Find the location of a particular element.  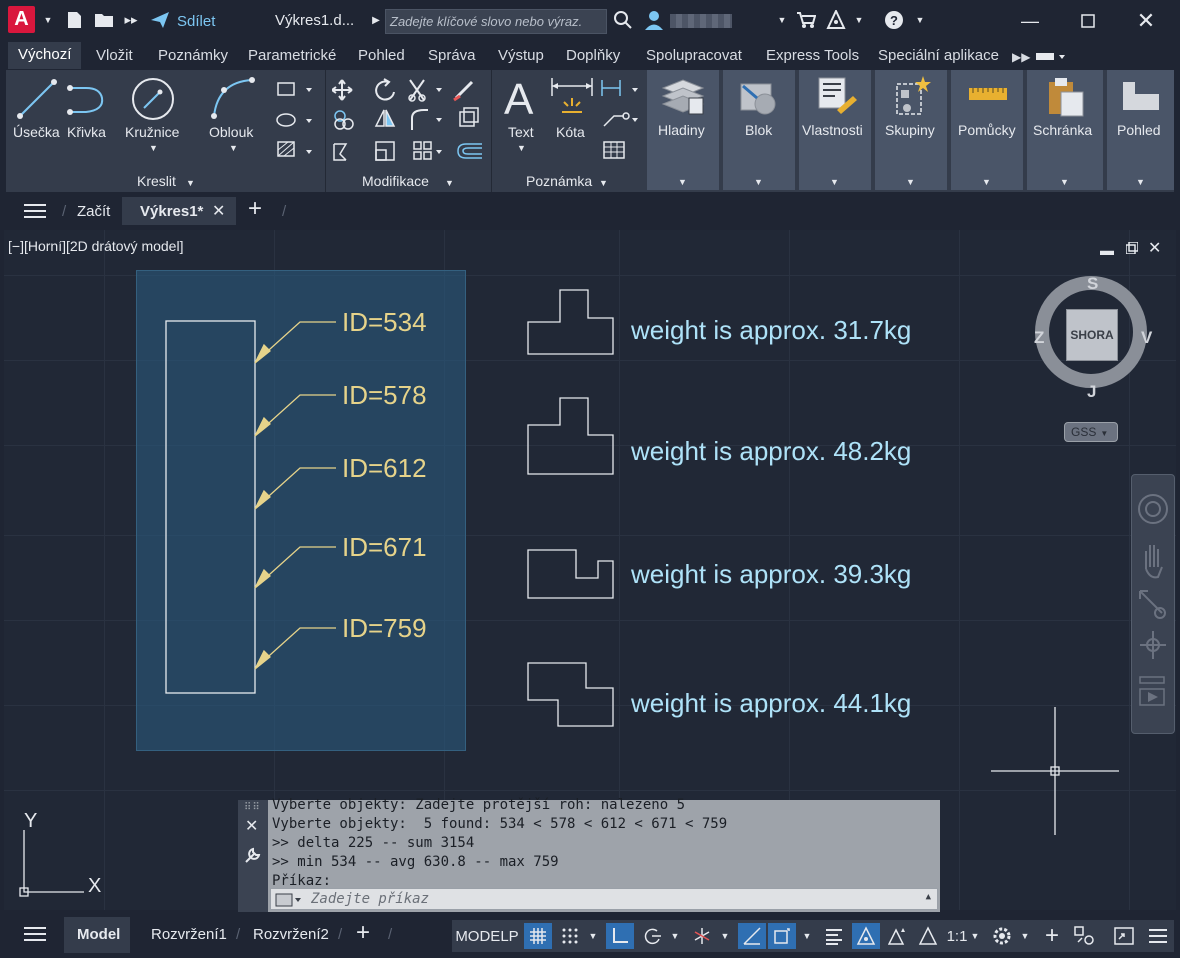

arc-tool-icon is located at coordinates (233, 99).